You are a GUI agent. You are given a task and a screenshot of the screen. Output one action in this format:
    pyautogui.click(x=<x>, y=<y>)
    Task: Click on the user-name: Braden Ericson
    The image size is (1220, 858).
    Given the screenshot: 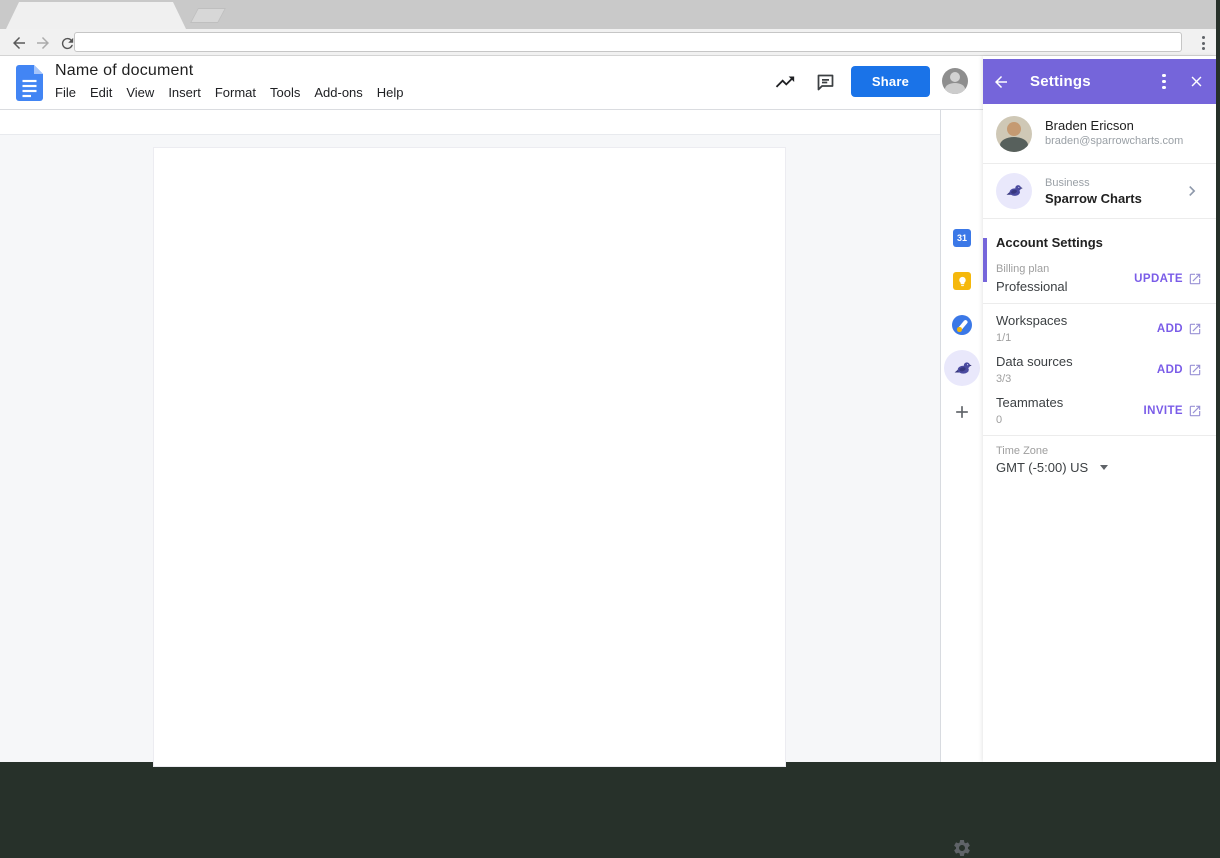 What is the action you would take?
    pyautogui.click(x=1089, y=125)
    